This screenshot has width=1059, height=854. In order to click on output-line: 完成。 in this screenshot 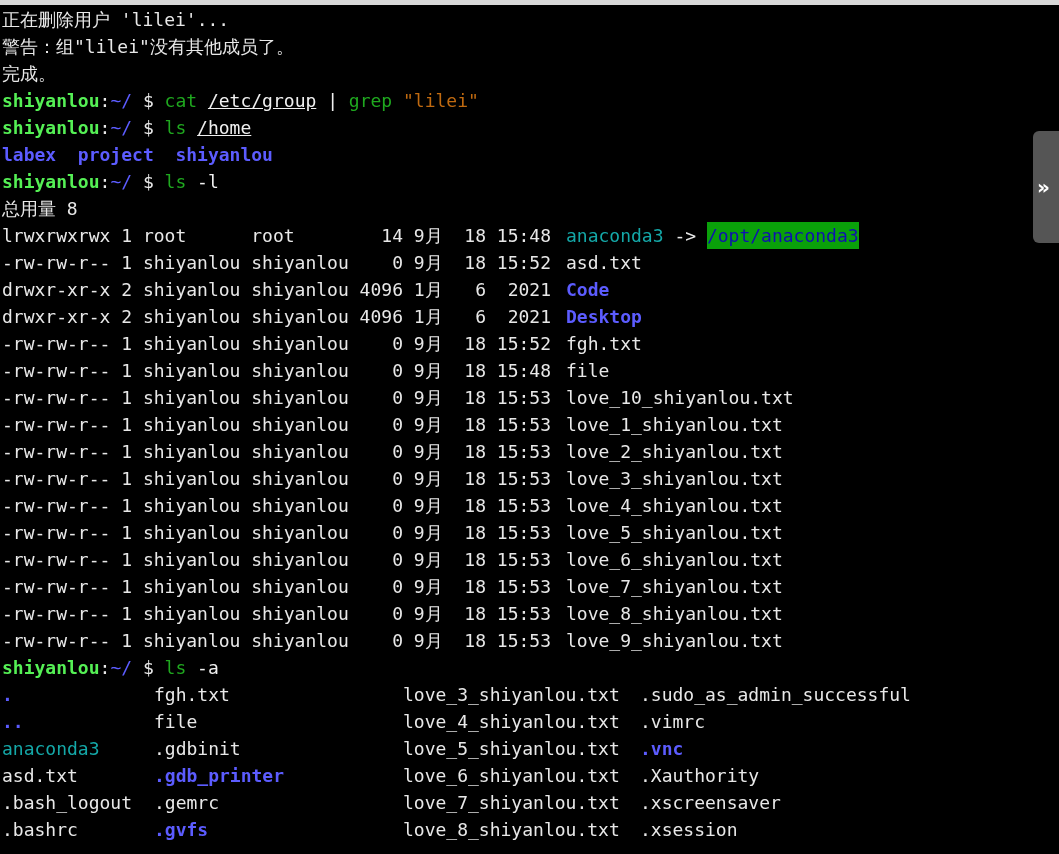, I will do `click(29, 74)`.